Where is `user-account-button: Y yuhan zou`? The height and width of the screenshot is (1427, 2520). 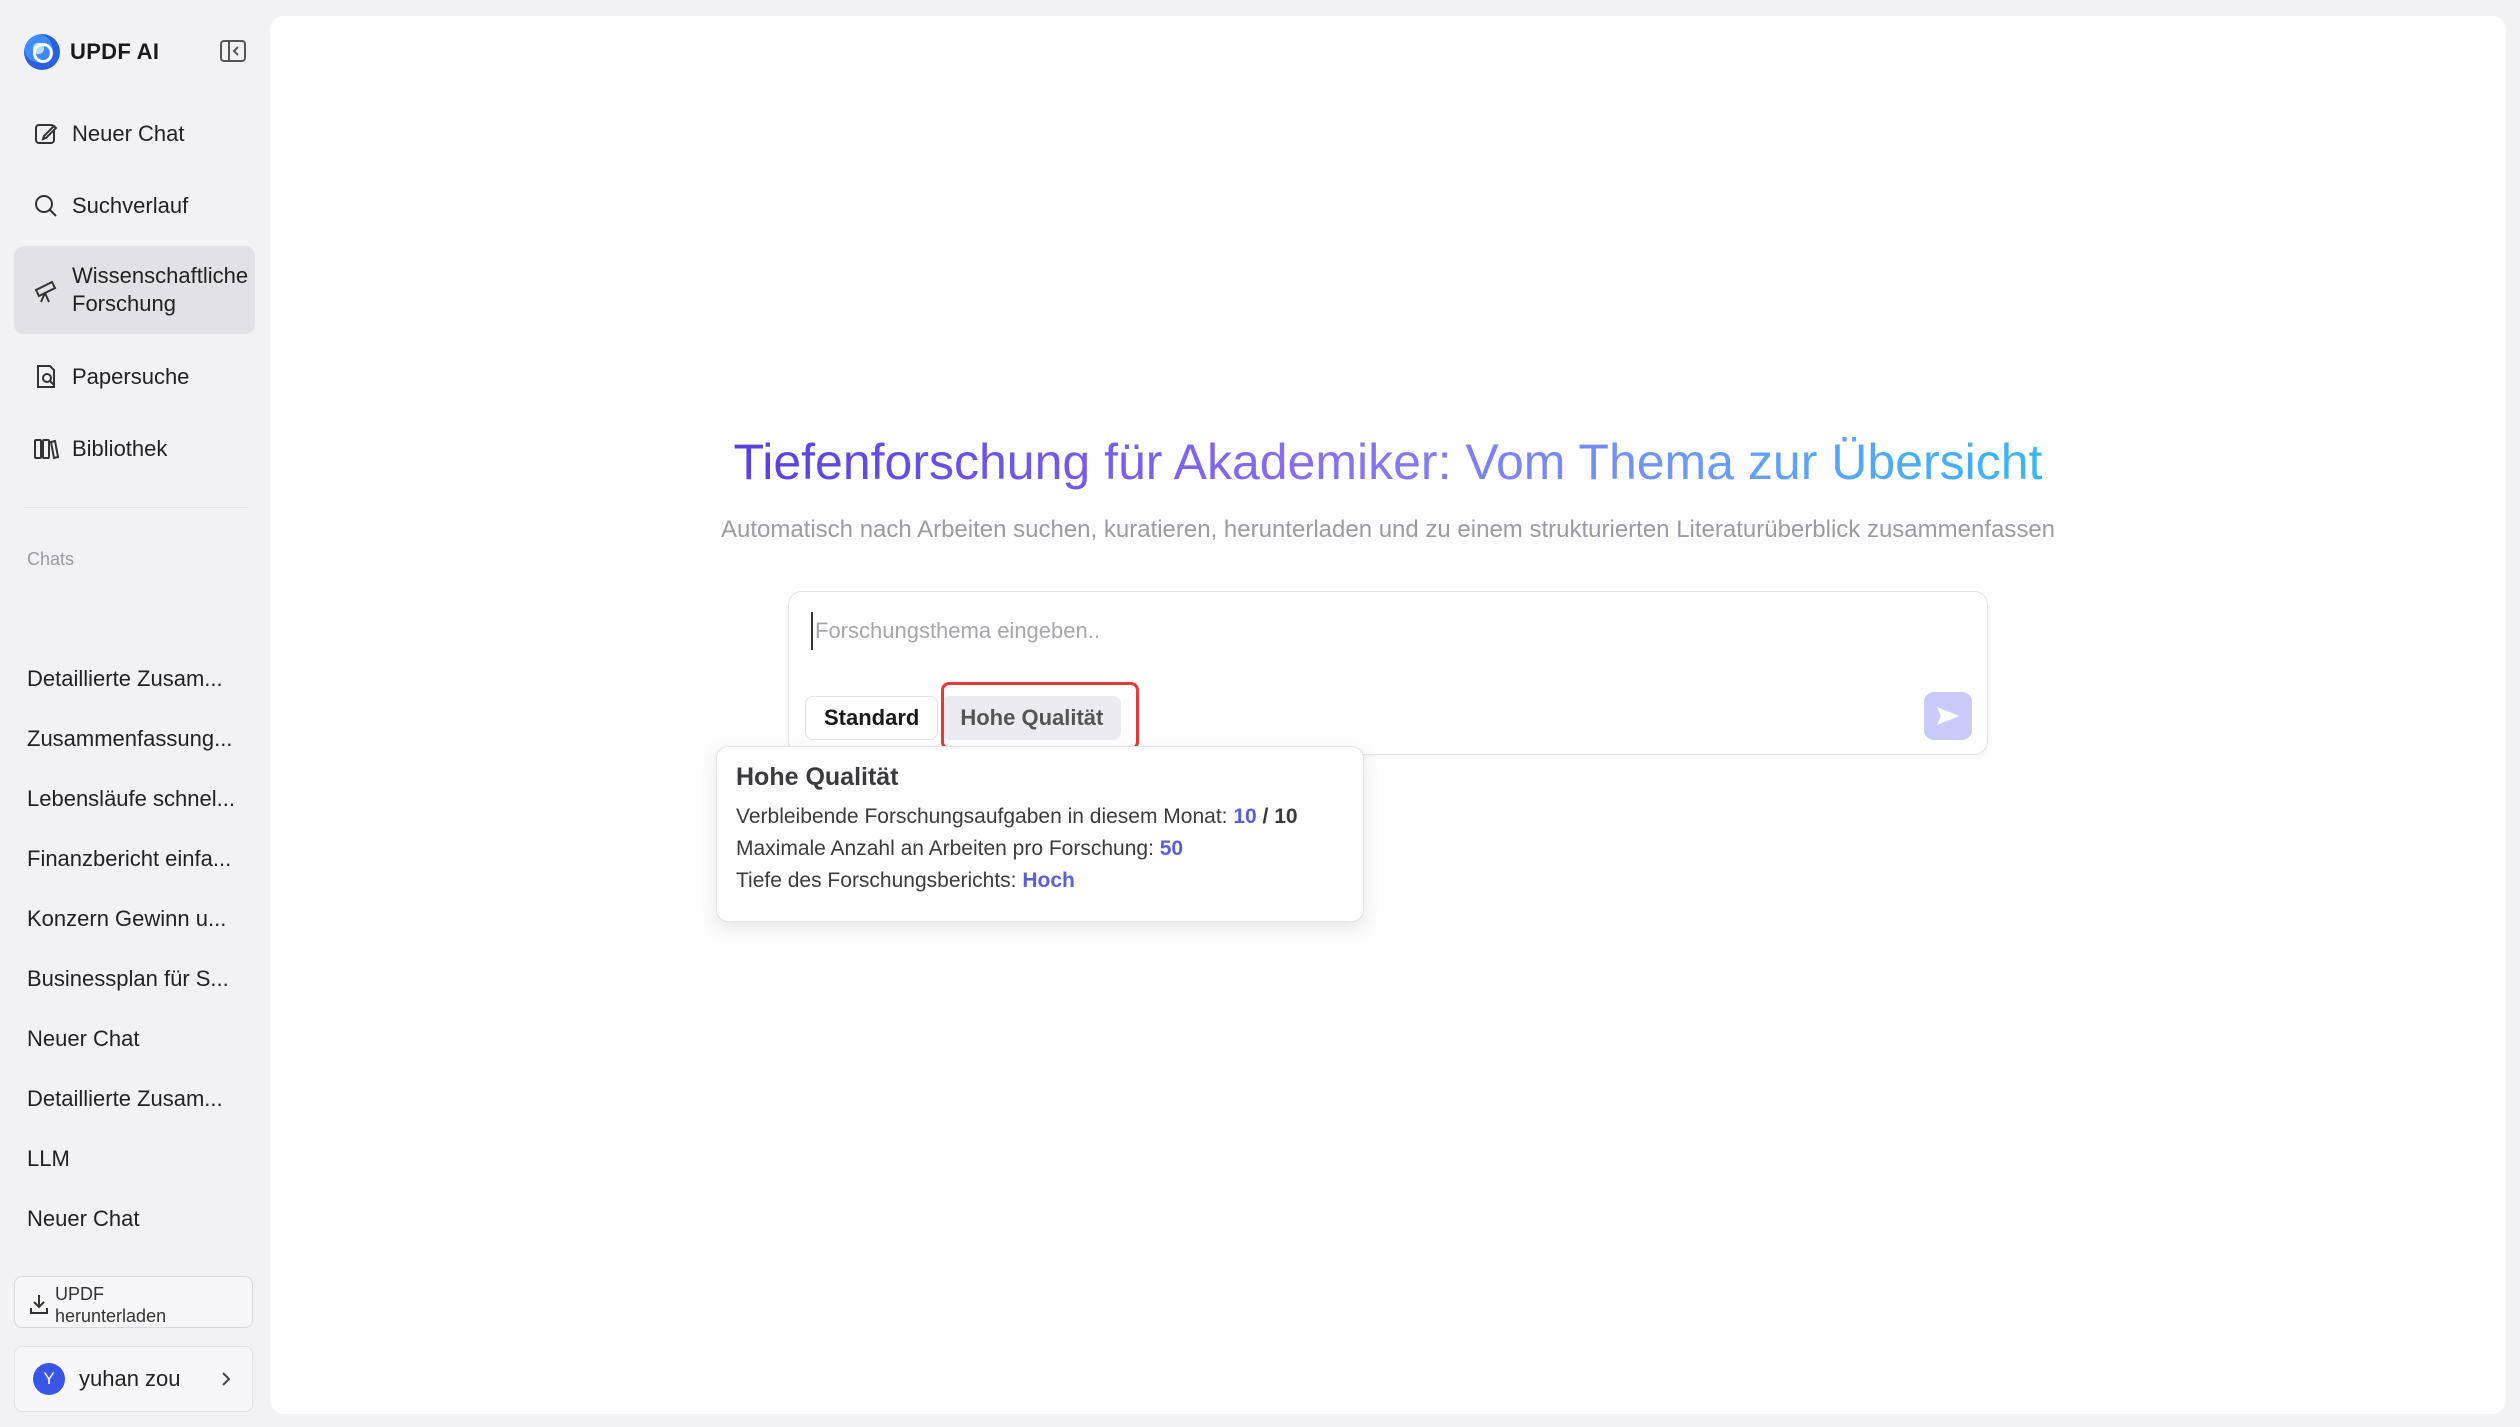
user-account-button: Y yuhan zou is located at coordinates (133, 1379).